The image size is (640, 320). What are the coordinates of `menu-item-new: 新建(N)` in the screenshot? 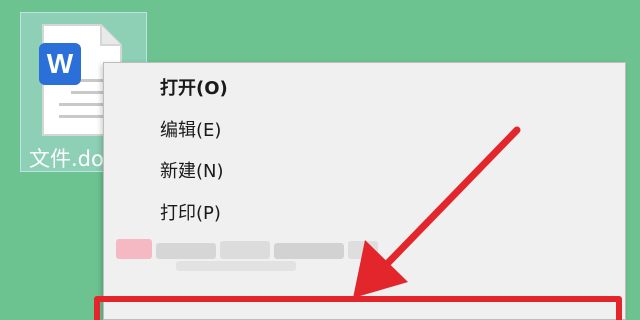 It's located at (192, 172).